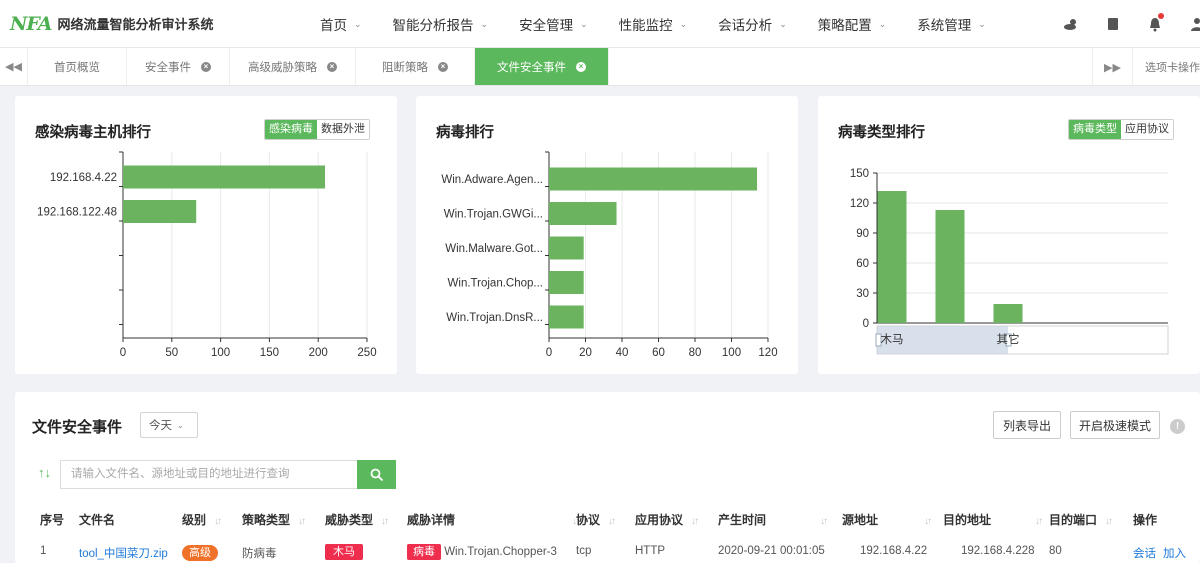 This screenshot has height=563, width=1200. I want to click on x-tick-label: 100, so click(220, 353).